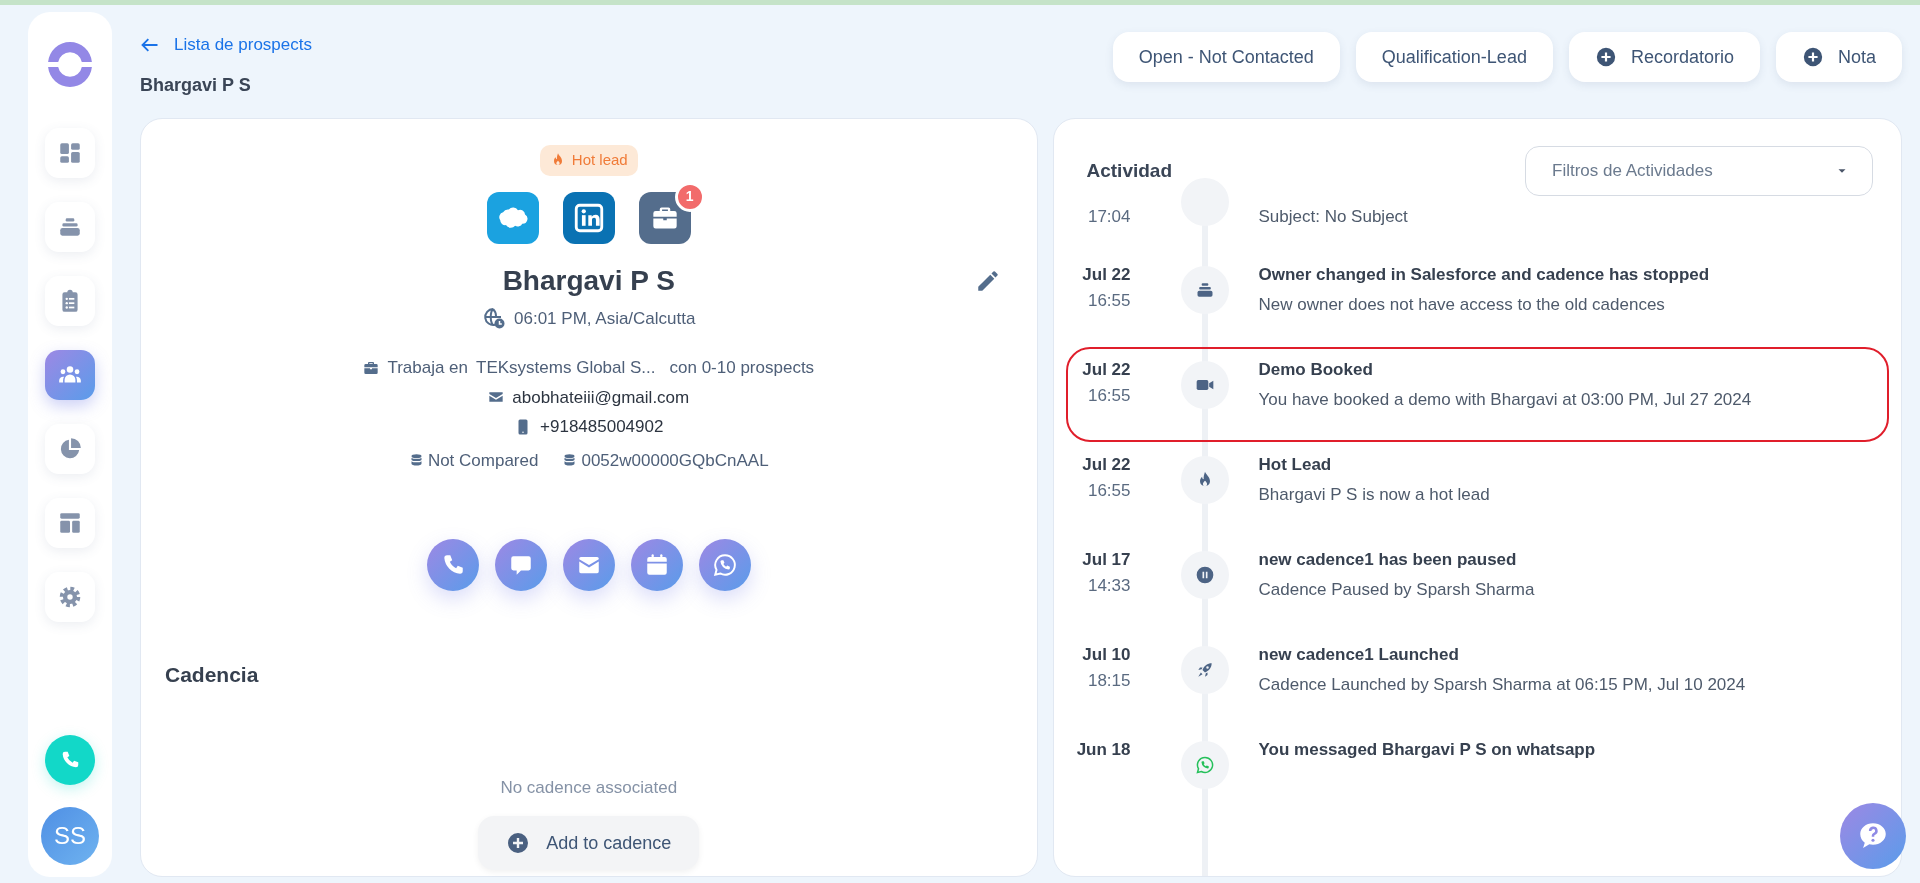 The height and width of the screenshot is (883, 1920). Describe the element at coordinates (742, 368) in the screenshot. I see `prospects-count: con 0-10 prospects` at that location.